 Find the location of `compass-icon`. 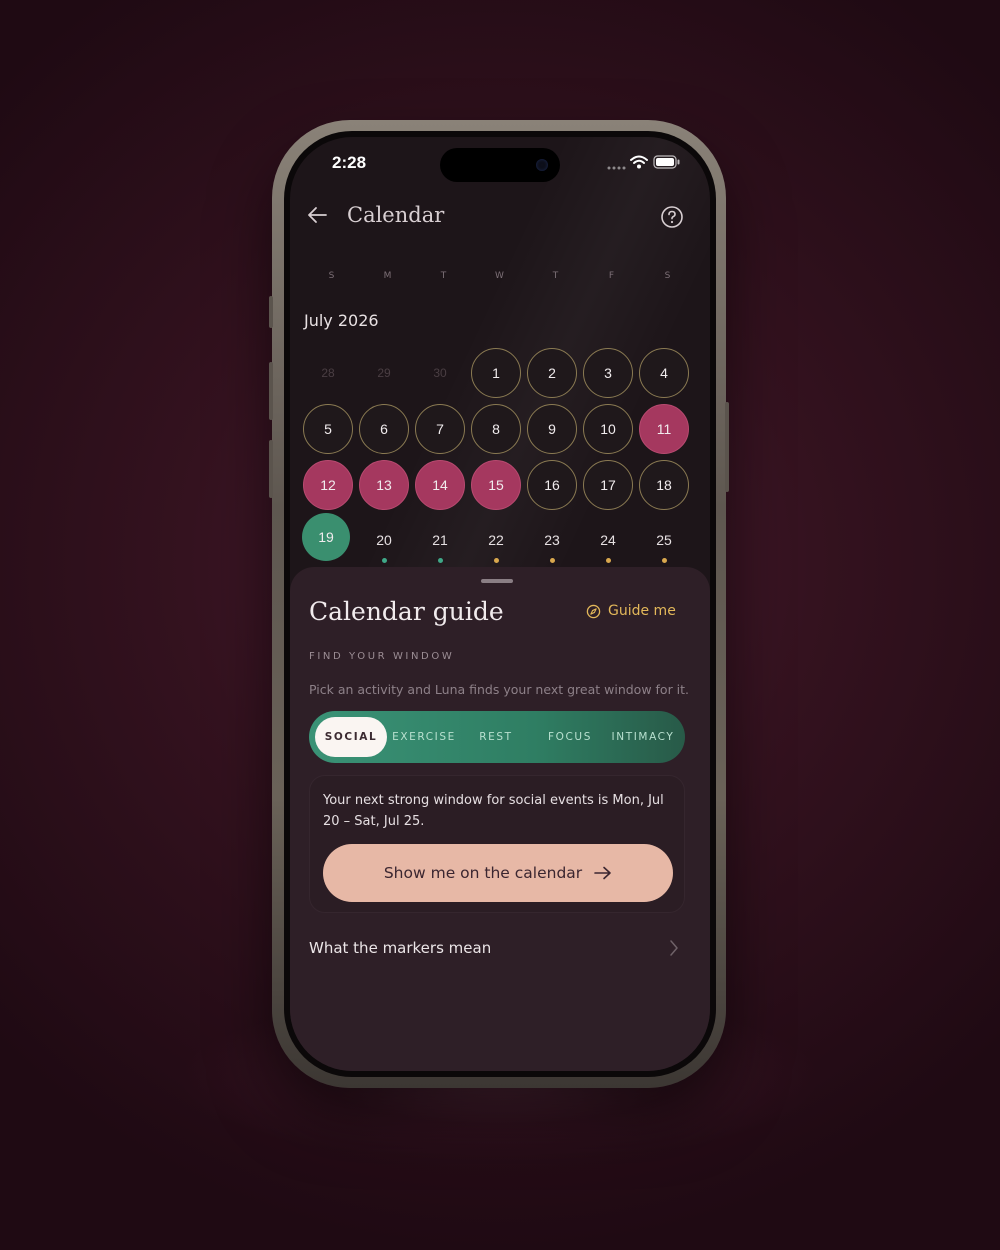

compass-icon is located at coordinates (593, 611).